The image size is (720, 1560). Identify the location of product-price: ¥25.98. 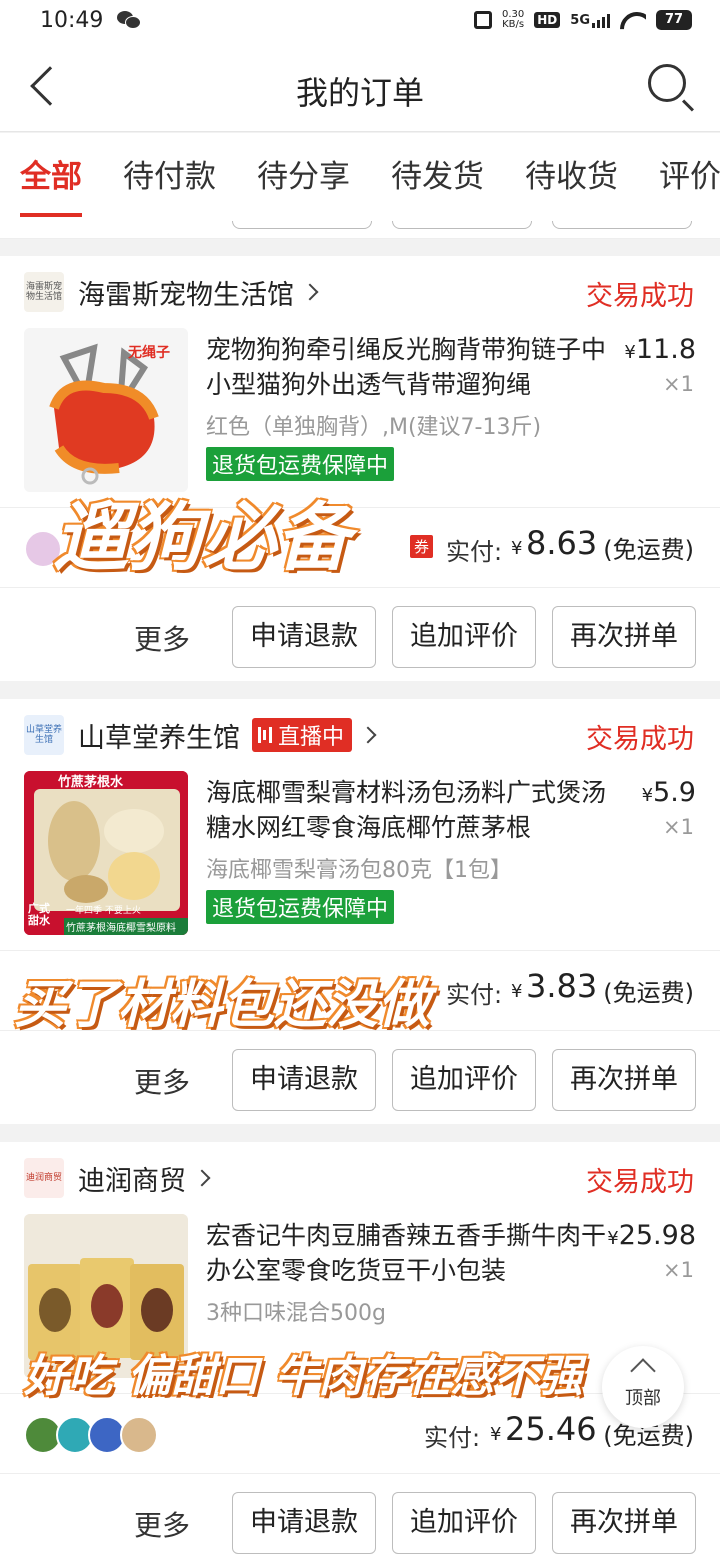
(651, 1235).